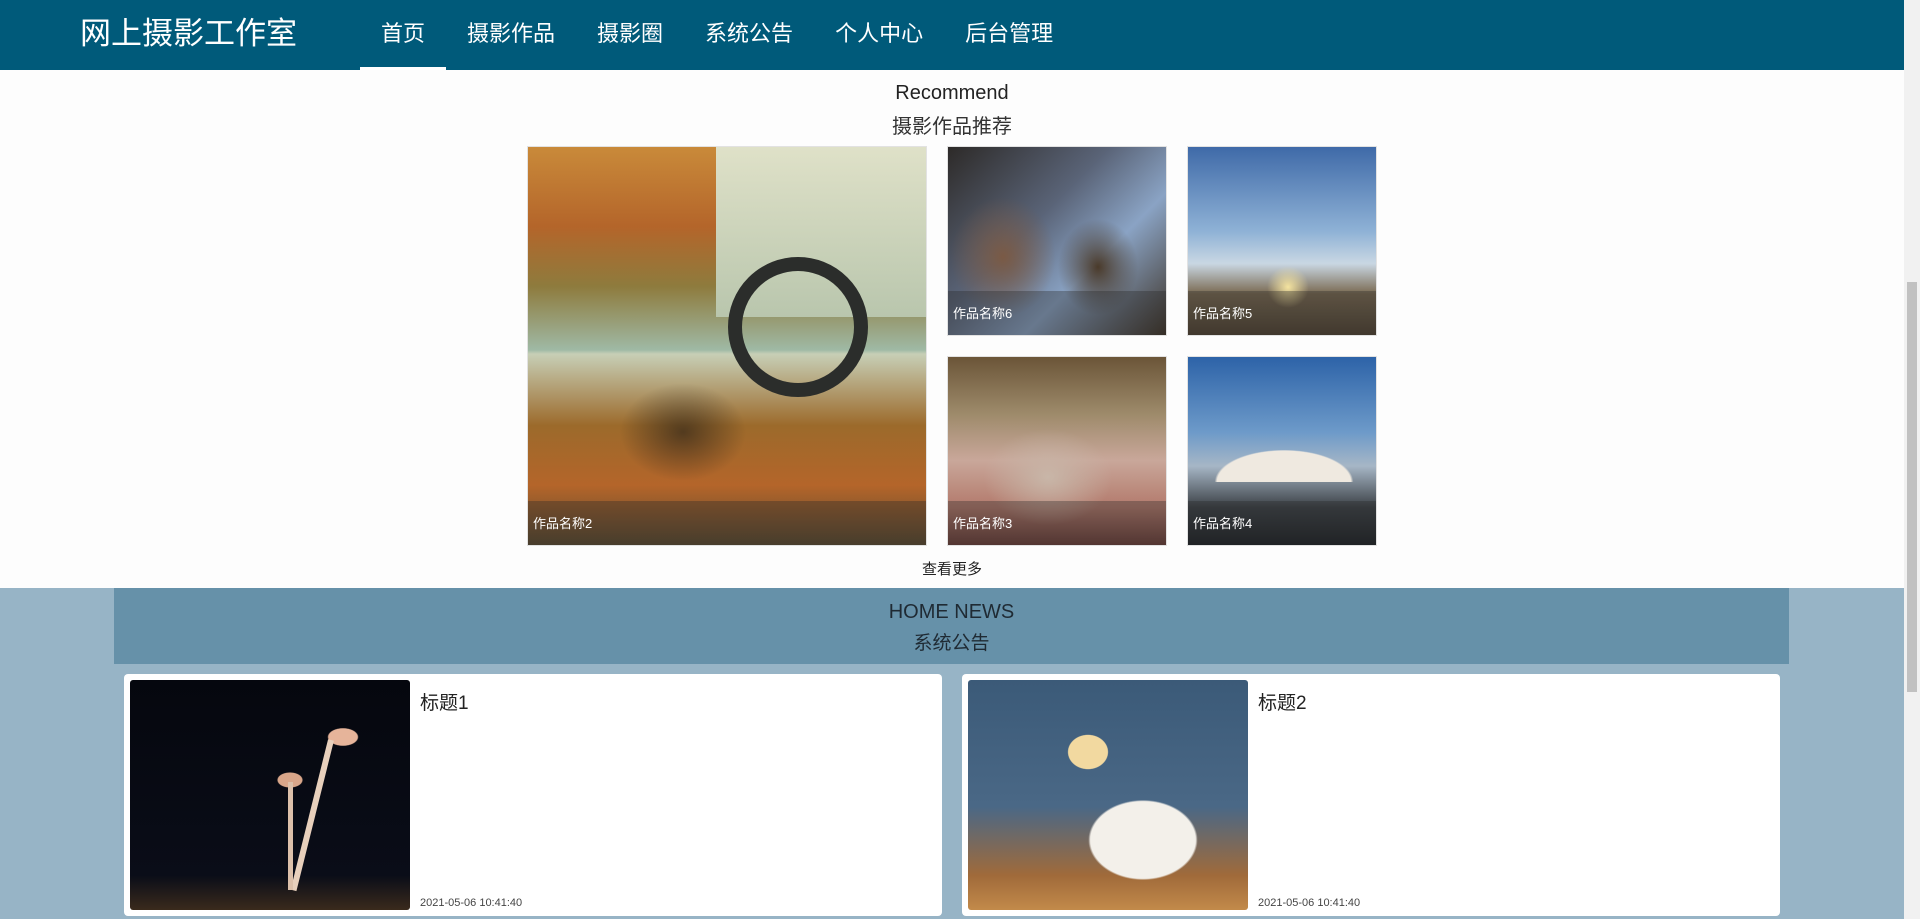 Image resolution: width=1920 pixels, height=919 pixels. What do you see at coordinates (951, 643) in the screenshot?
I see `news-title-cn: 系统公告` at bounding box center [951, 643].